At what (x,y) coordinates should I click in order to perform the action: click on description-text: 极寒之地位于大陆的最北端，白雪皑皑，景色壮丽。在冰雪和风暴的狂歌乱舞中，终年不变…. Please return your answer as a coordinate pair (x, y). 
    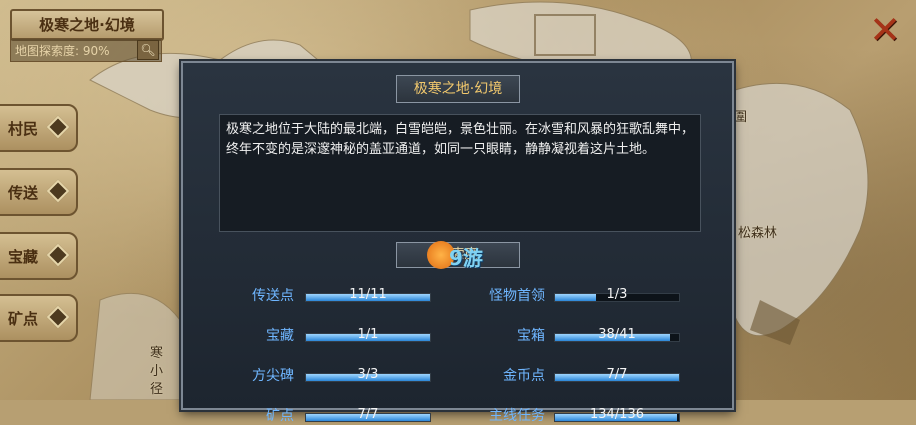
    Looking at the image, I should click on (460, 139).